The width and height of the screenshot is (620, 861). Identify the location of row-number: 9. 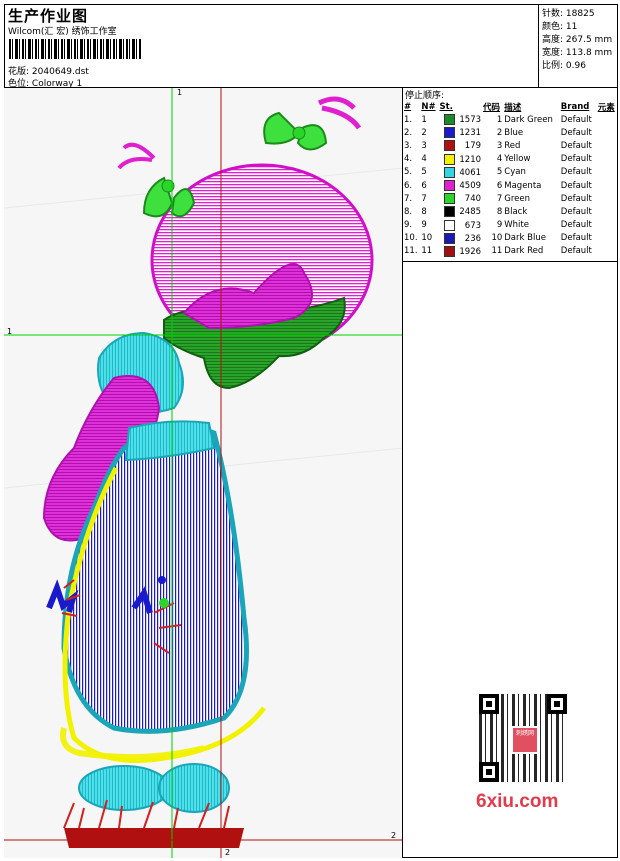
(424, 225).